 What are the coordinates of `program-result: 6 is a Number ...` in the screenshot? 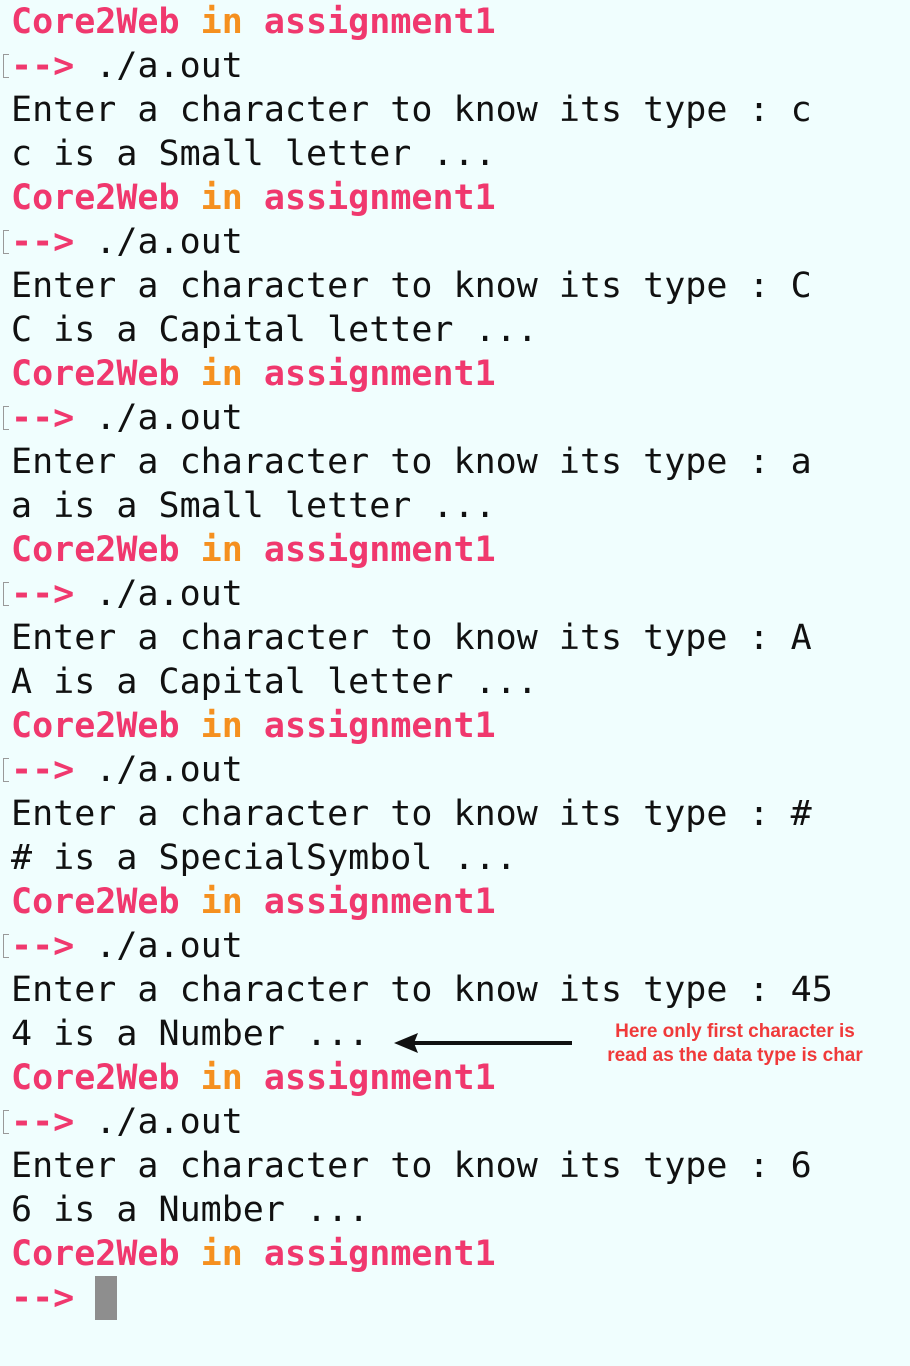 It's located at (190, 1210).